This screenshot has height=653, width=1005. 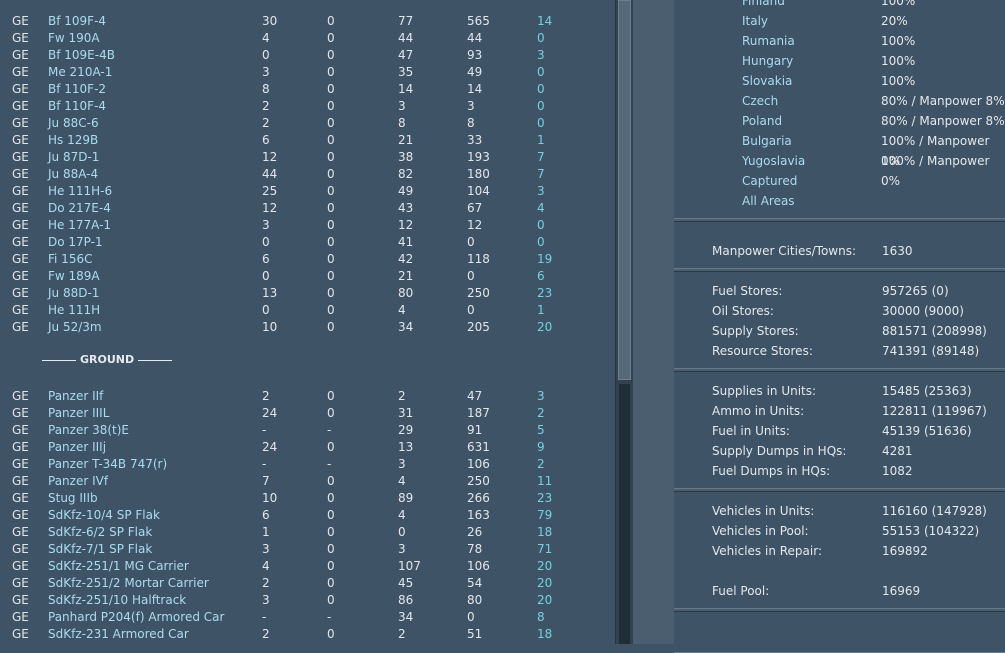 What do you see at coordinates (768, 201) in the screenshot?
I see `area-name: All Areas` at bounding box center [768, 201].